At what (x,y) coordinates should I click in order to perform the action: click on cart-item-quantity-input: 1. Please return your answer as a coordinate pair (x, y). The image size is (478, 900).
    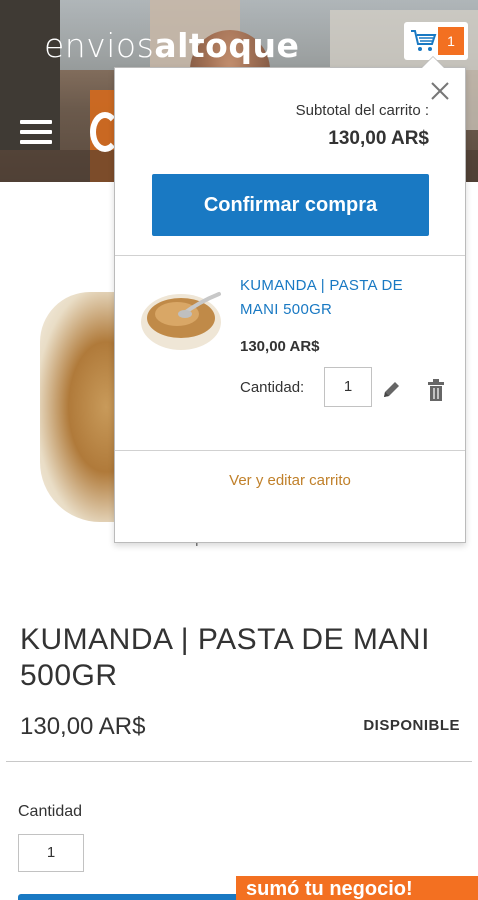
    Looking at the image, I should click on (348, 387).